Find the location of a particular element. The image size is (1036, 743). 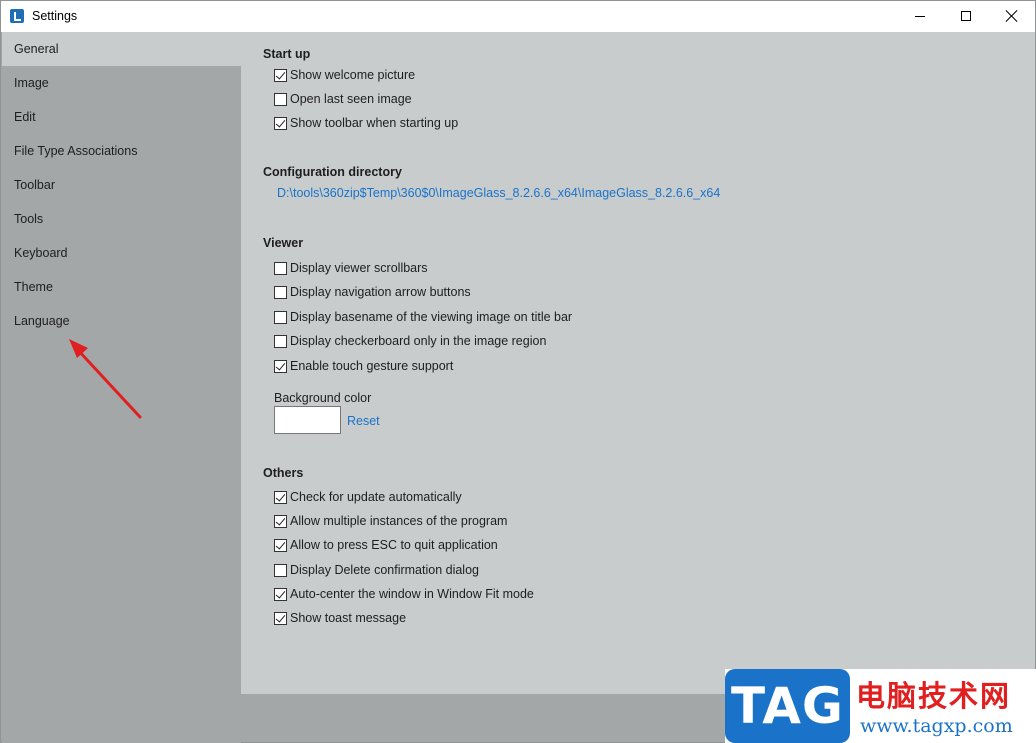

sidebar-item-file-type-associations: File Type Associations is located at coordinates (121, 151).